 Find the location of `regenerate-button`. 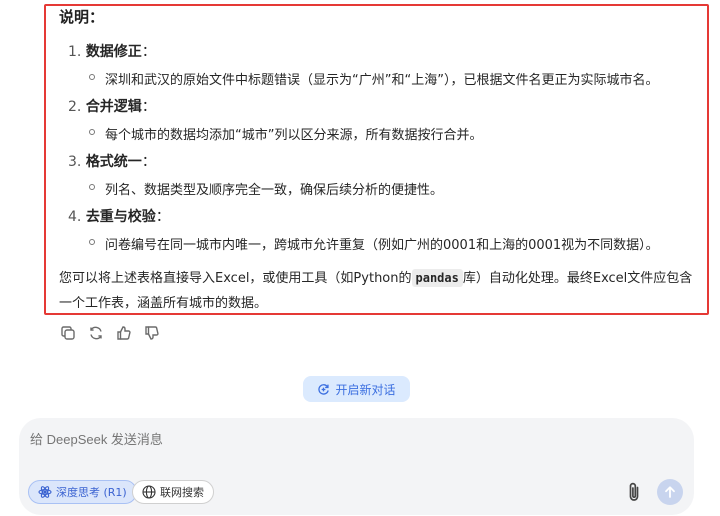

regenerate-button is located at coordinates (96, 333).